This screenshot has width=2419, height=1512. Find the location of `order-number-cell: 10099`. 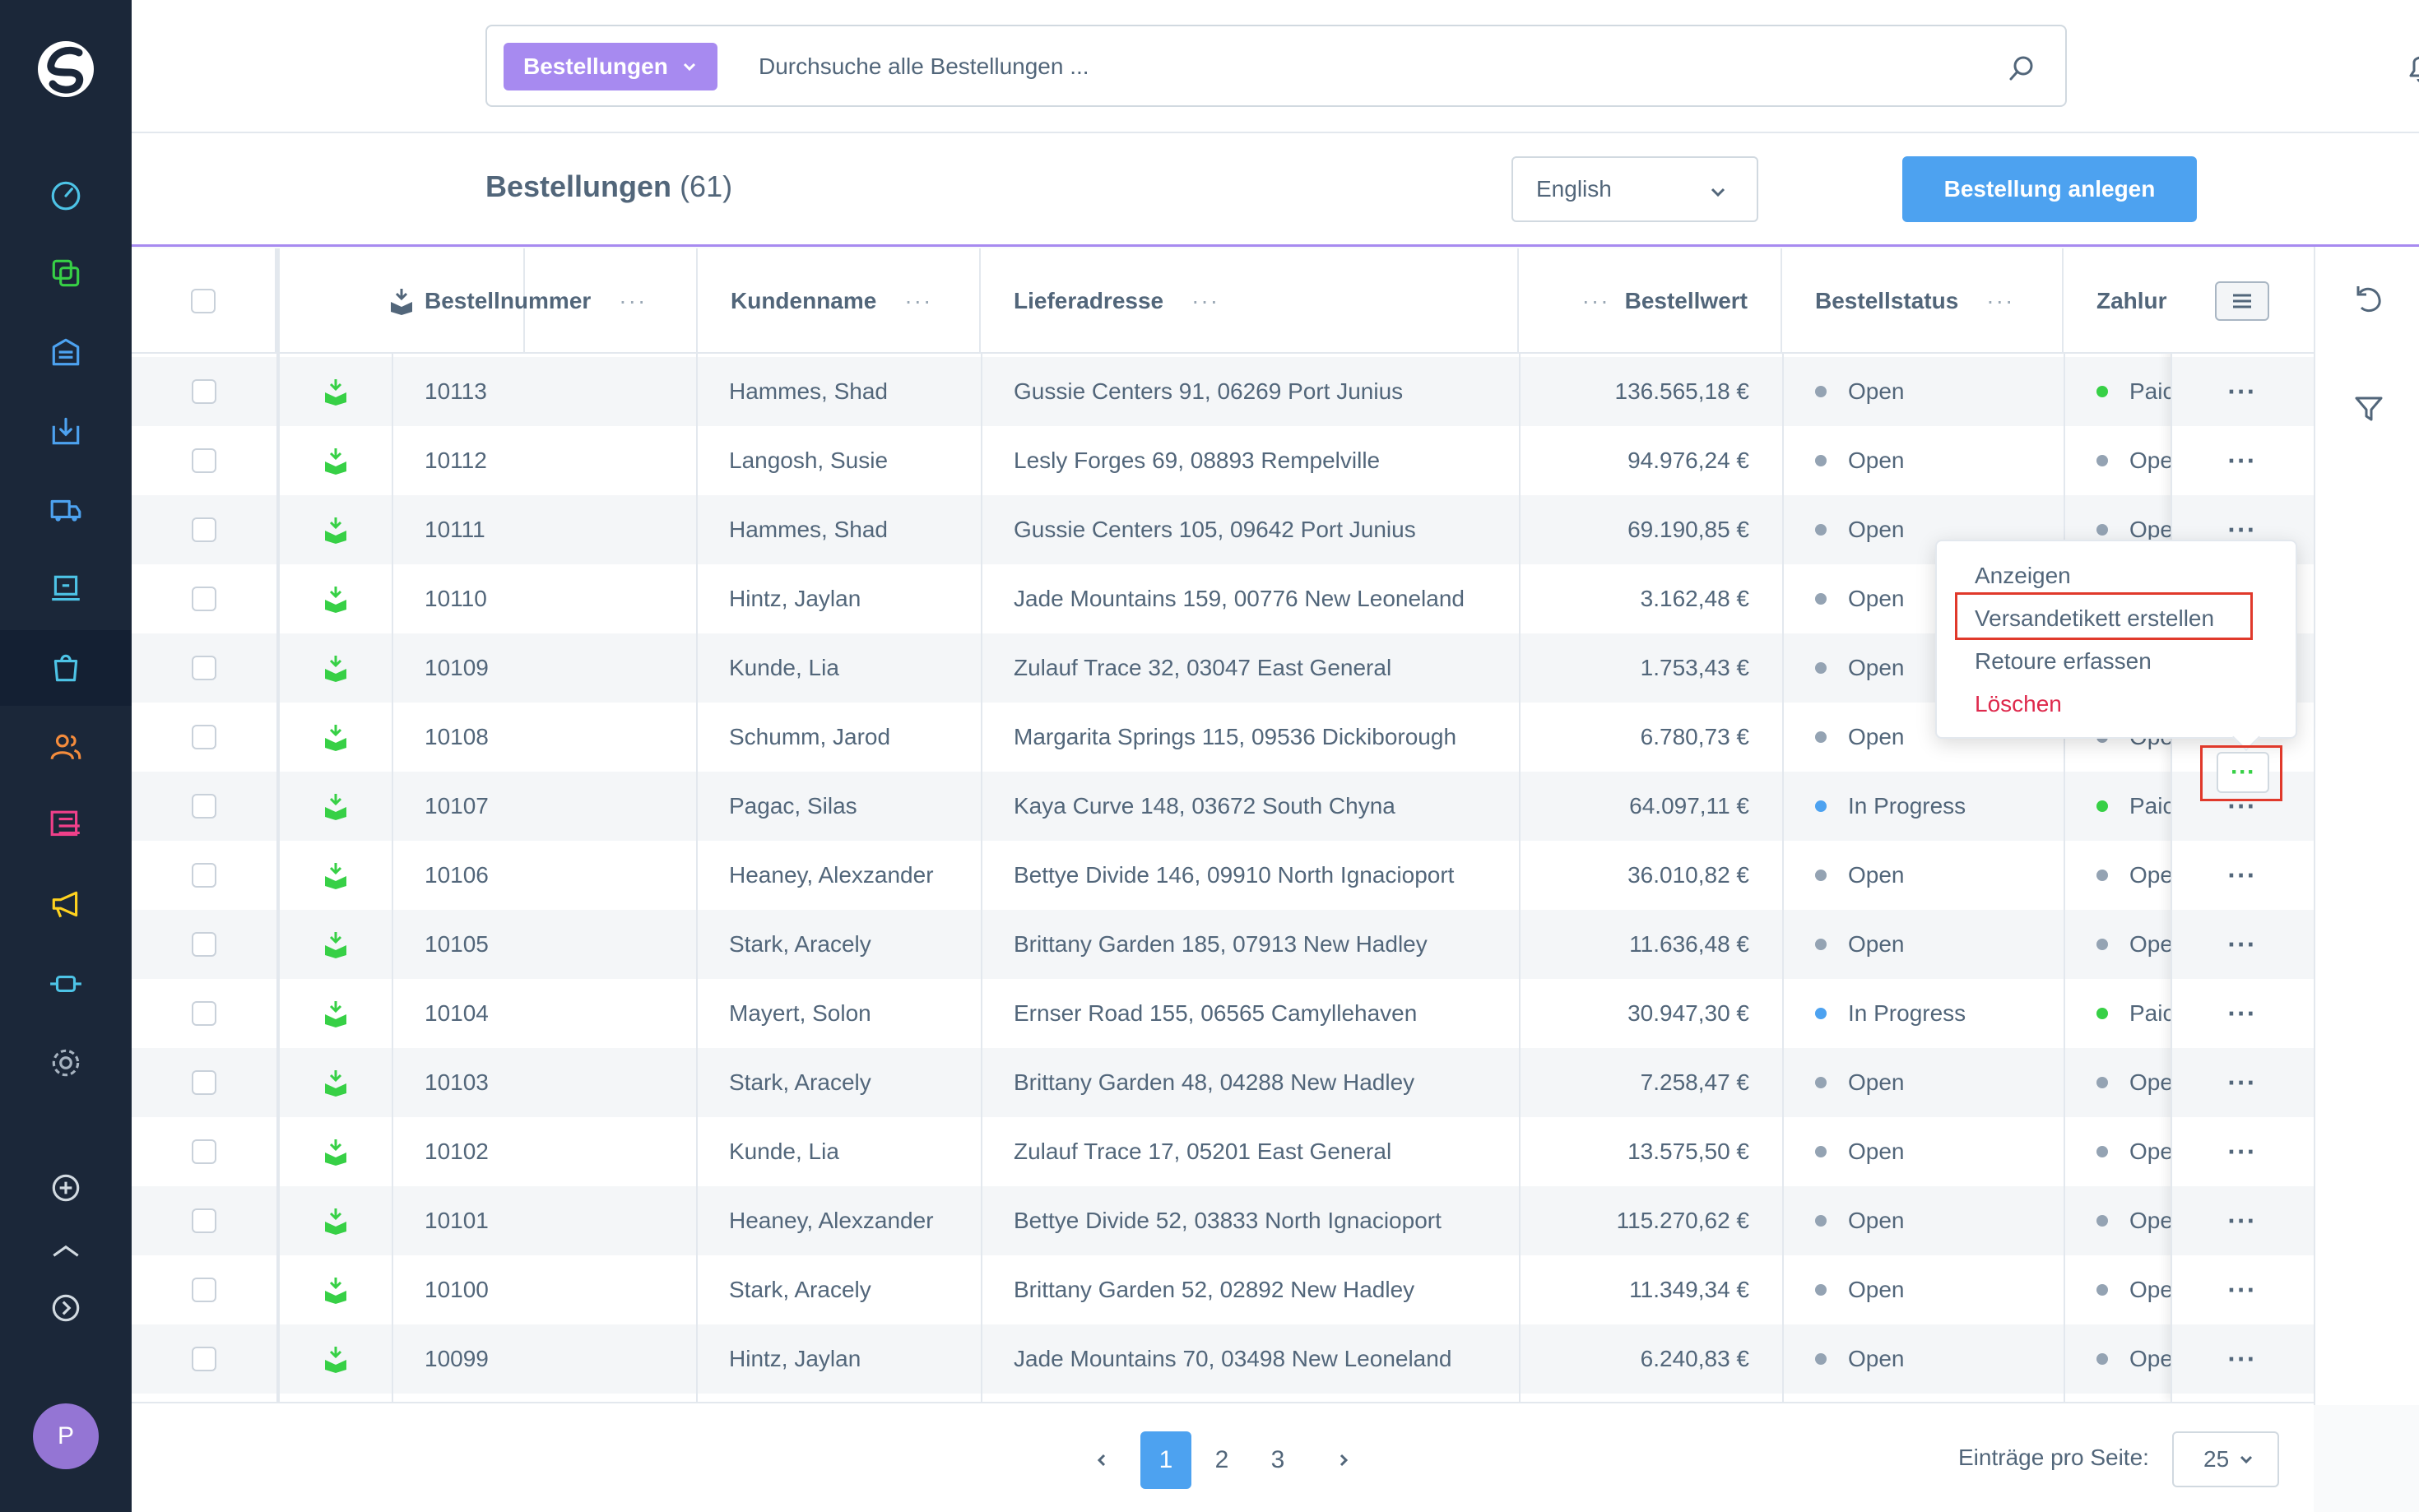

order-number-cell: 10099 is located at coordinates (560, 1359).